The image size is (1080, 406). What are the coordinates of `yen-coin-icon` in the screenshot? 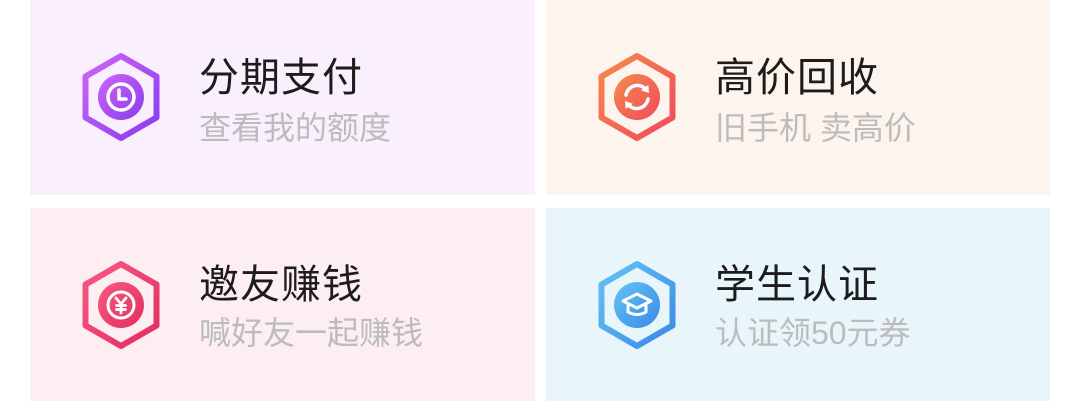 It's located at (121, 305).